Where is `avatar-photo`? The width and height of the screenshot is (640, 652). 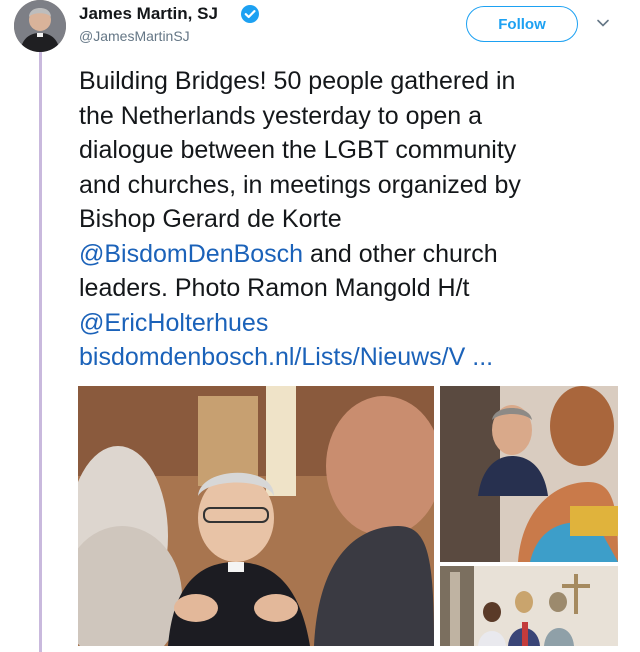
avatar-photo is located at coordinates (40, 26).